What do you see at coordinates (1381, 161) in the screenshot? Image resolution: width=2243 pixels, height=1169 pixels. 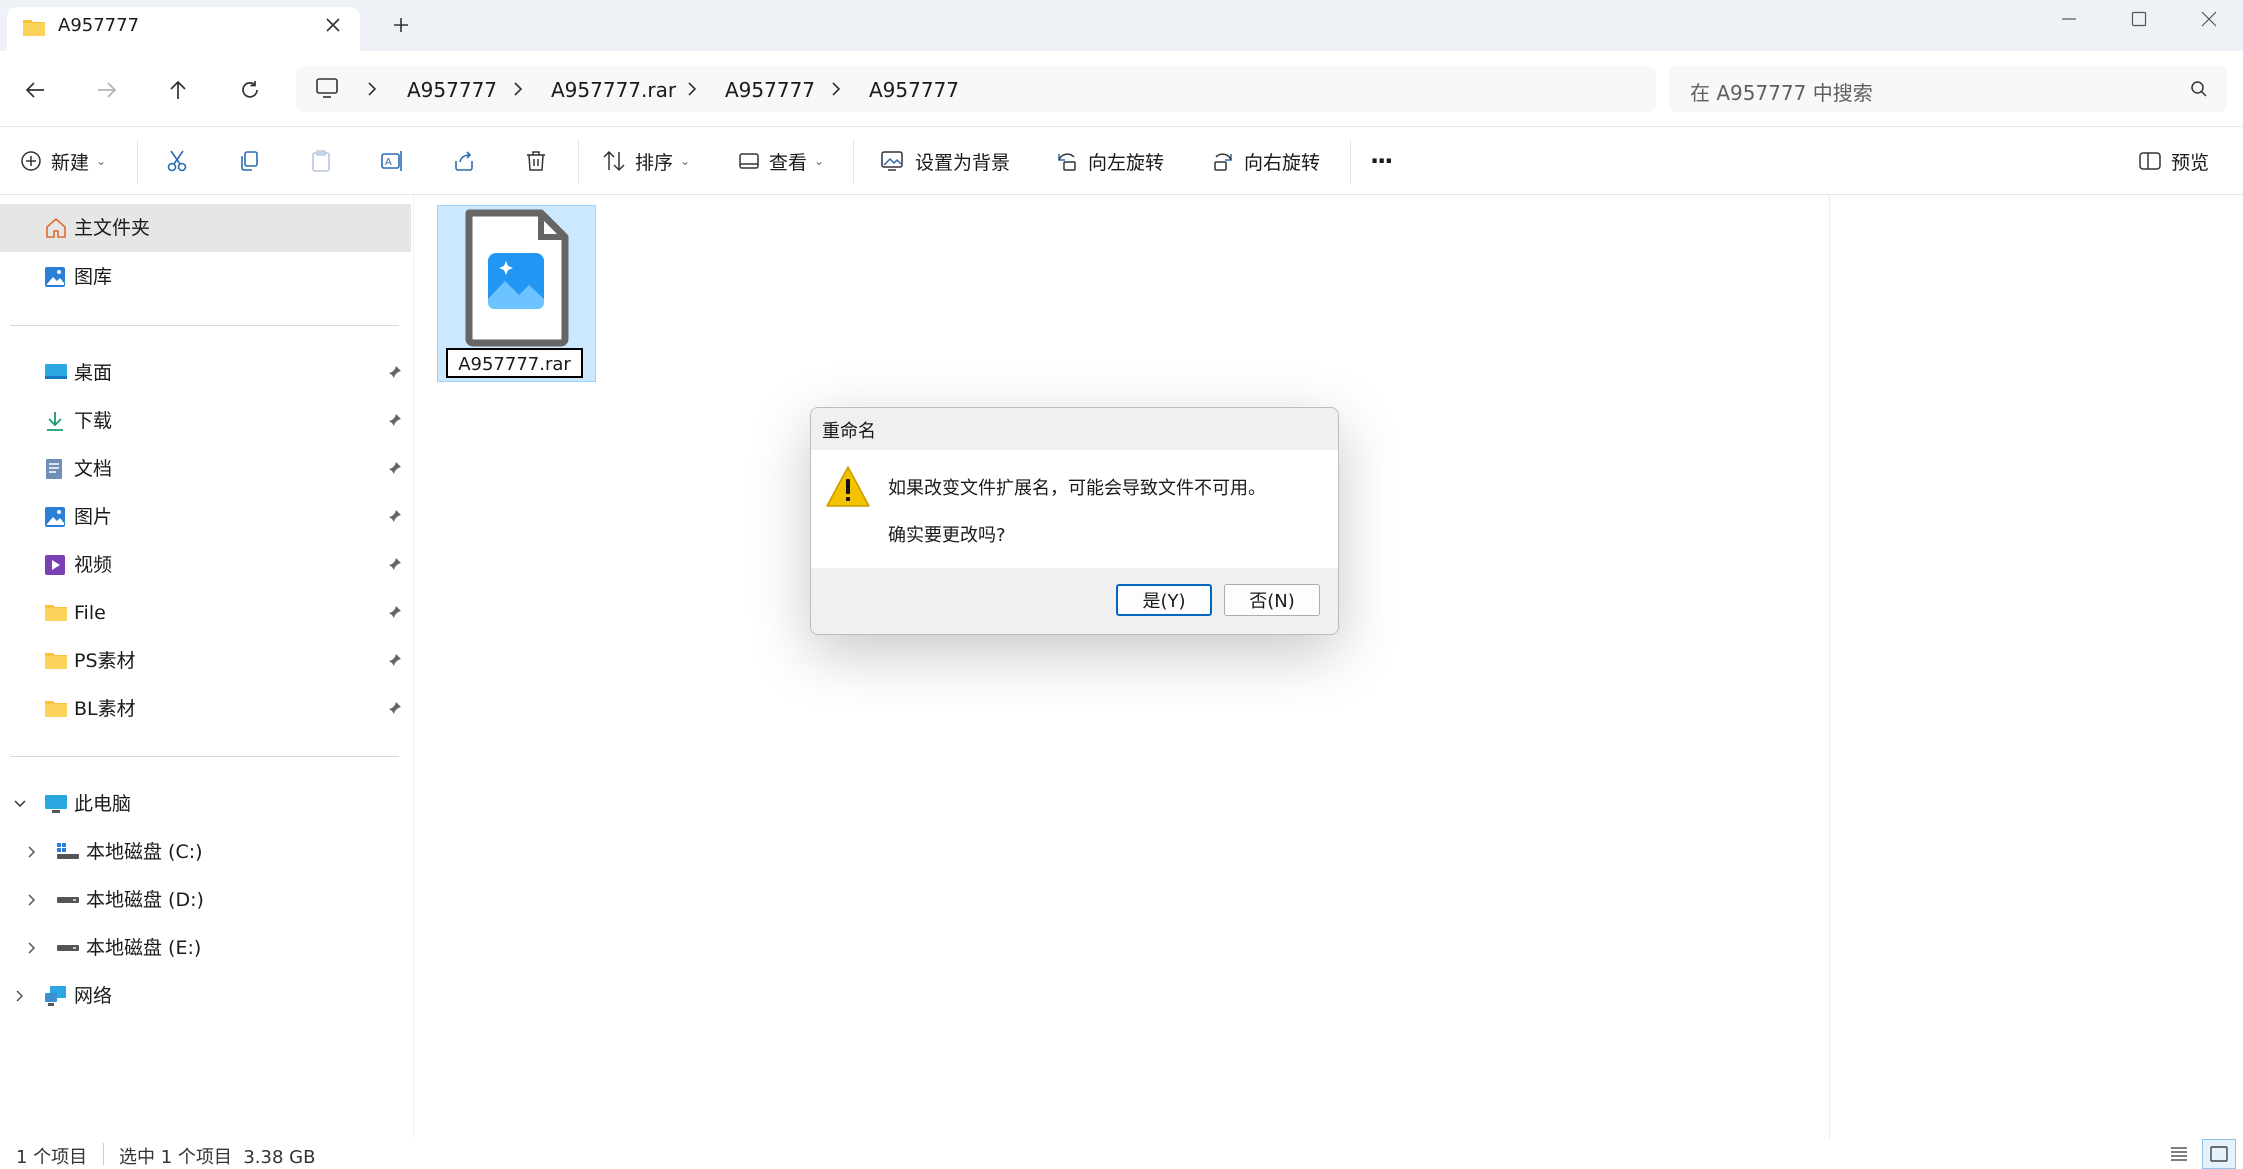 I see `more-options-button: ···` at bounding box center [1381, 161].